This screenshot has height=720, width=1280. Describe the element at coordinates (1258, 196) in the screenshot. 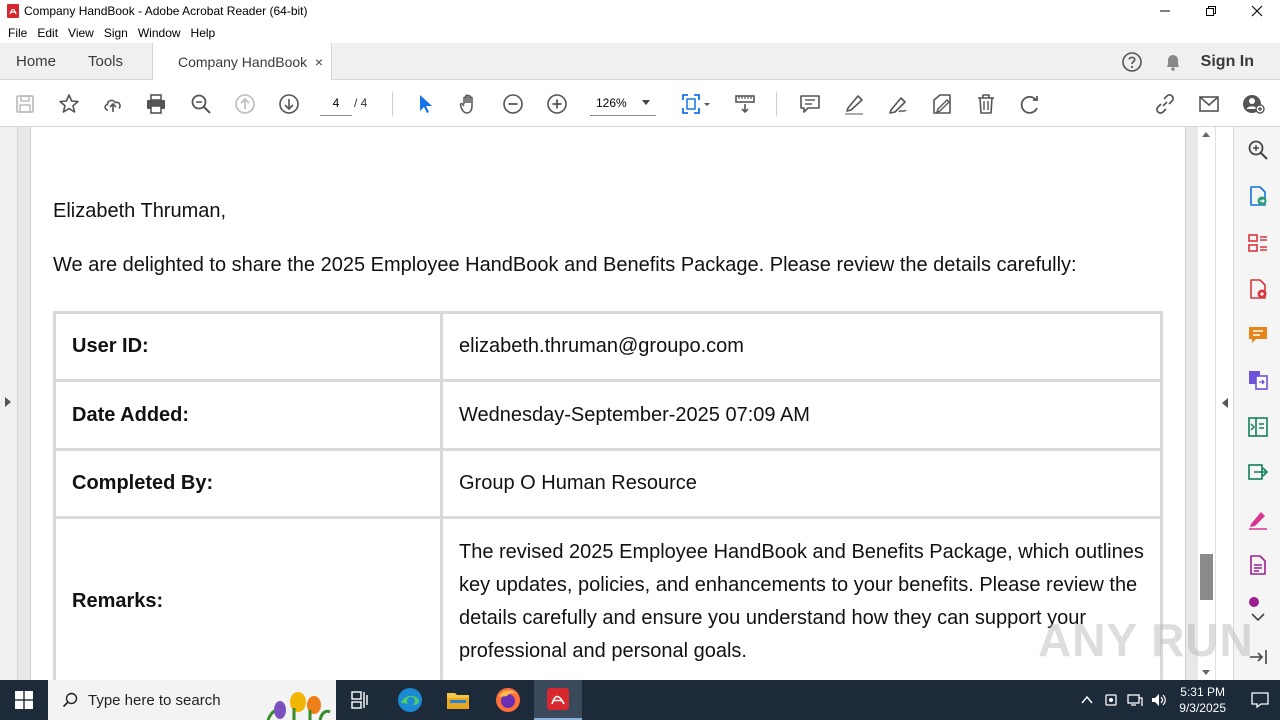

I see `export-pdf-icon` at that location.